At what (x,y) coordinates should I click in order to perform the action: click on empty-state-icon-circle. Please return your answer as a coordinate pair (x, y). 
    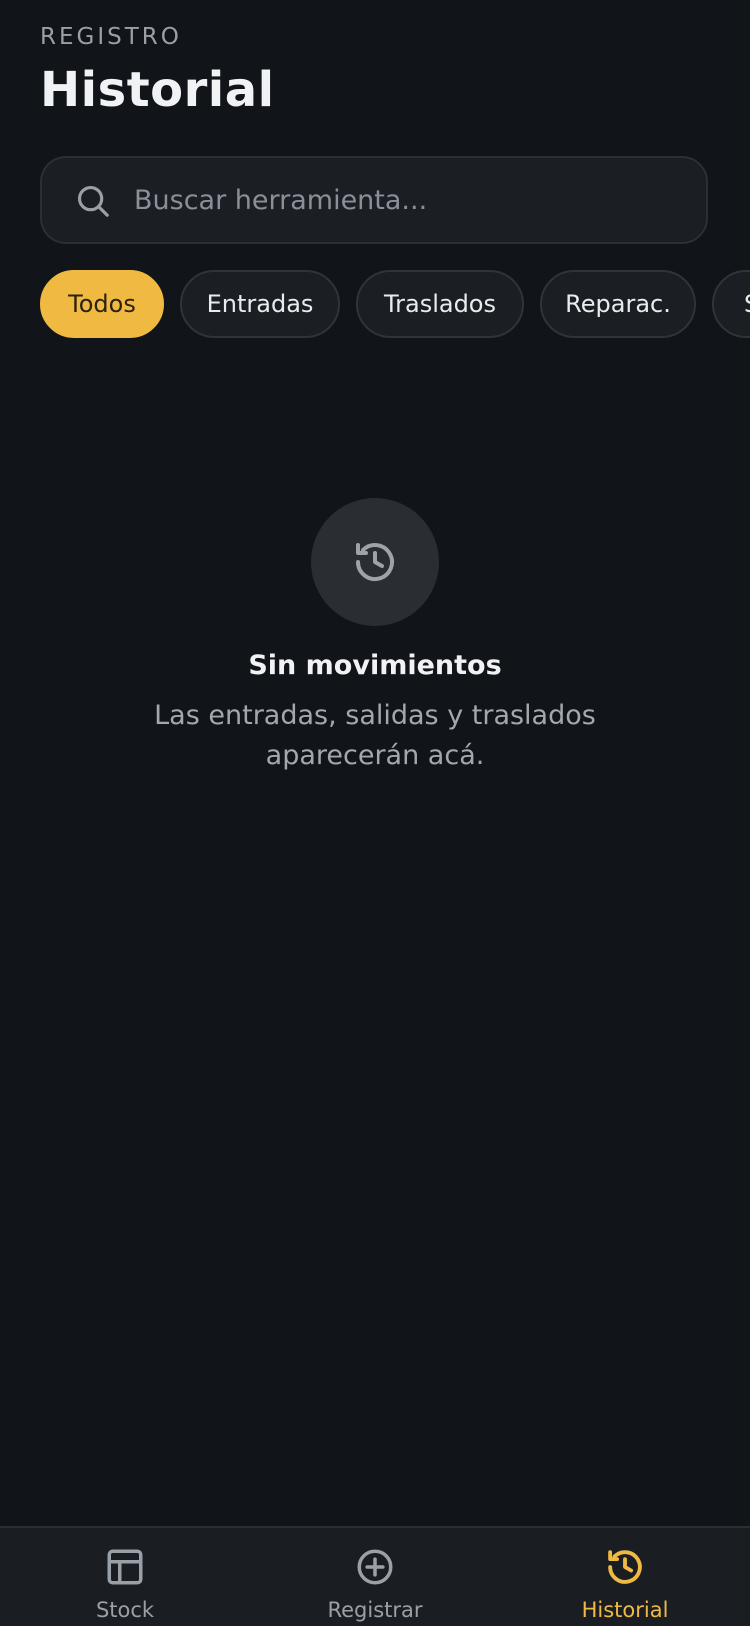
    Looking at the image, I should click on (375, 562).